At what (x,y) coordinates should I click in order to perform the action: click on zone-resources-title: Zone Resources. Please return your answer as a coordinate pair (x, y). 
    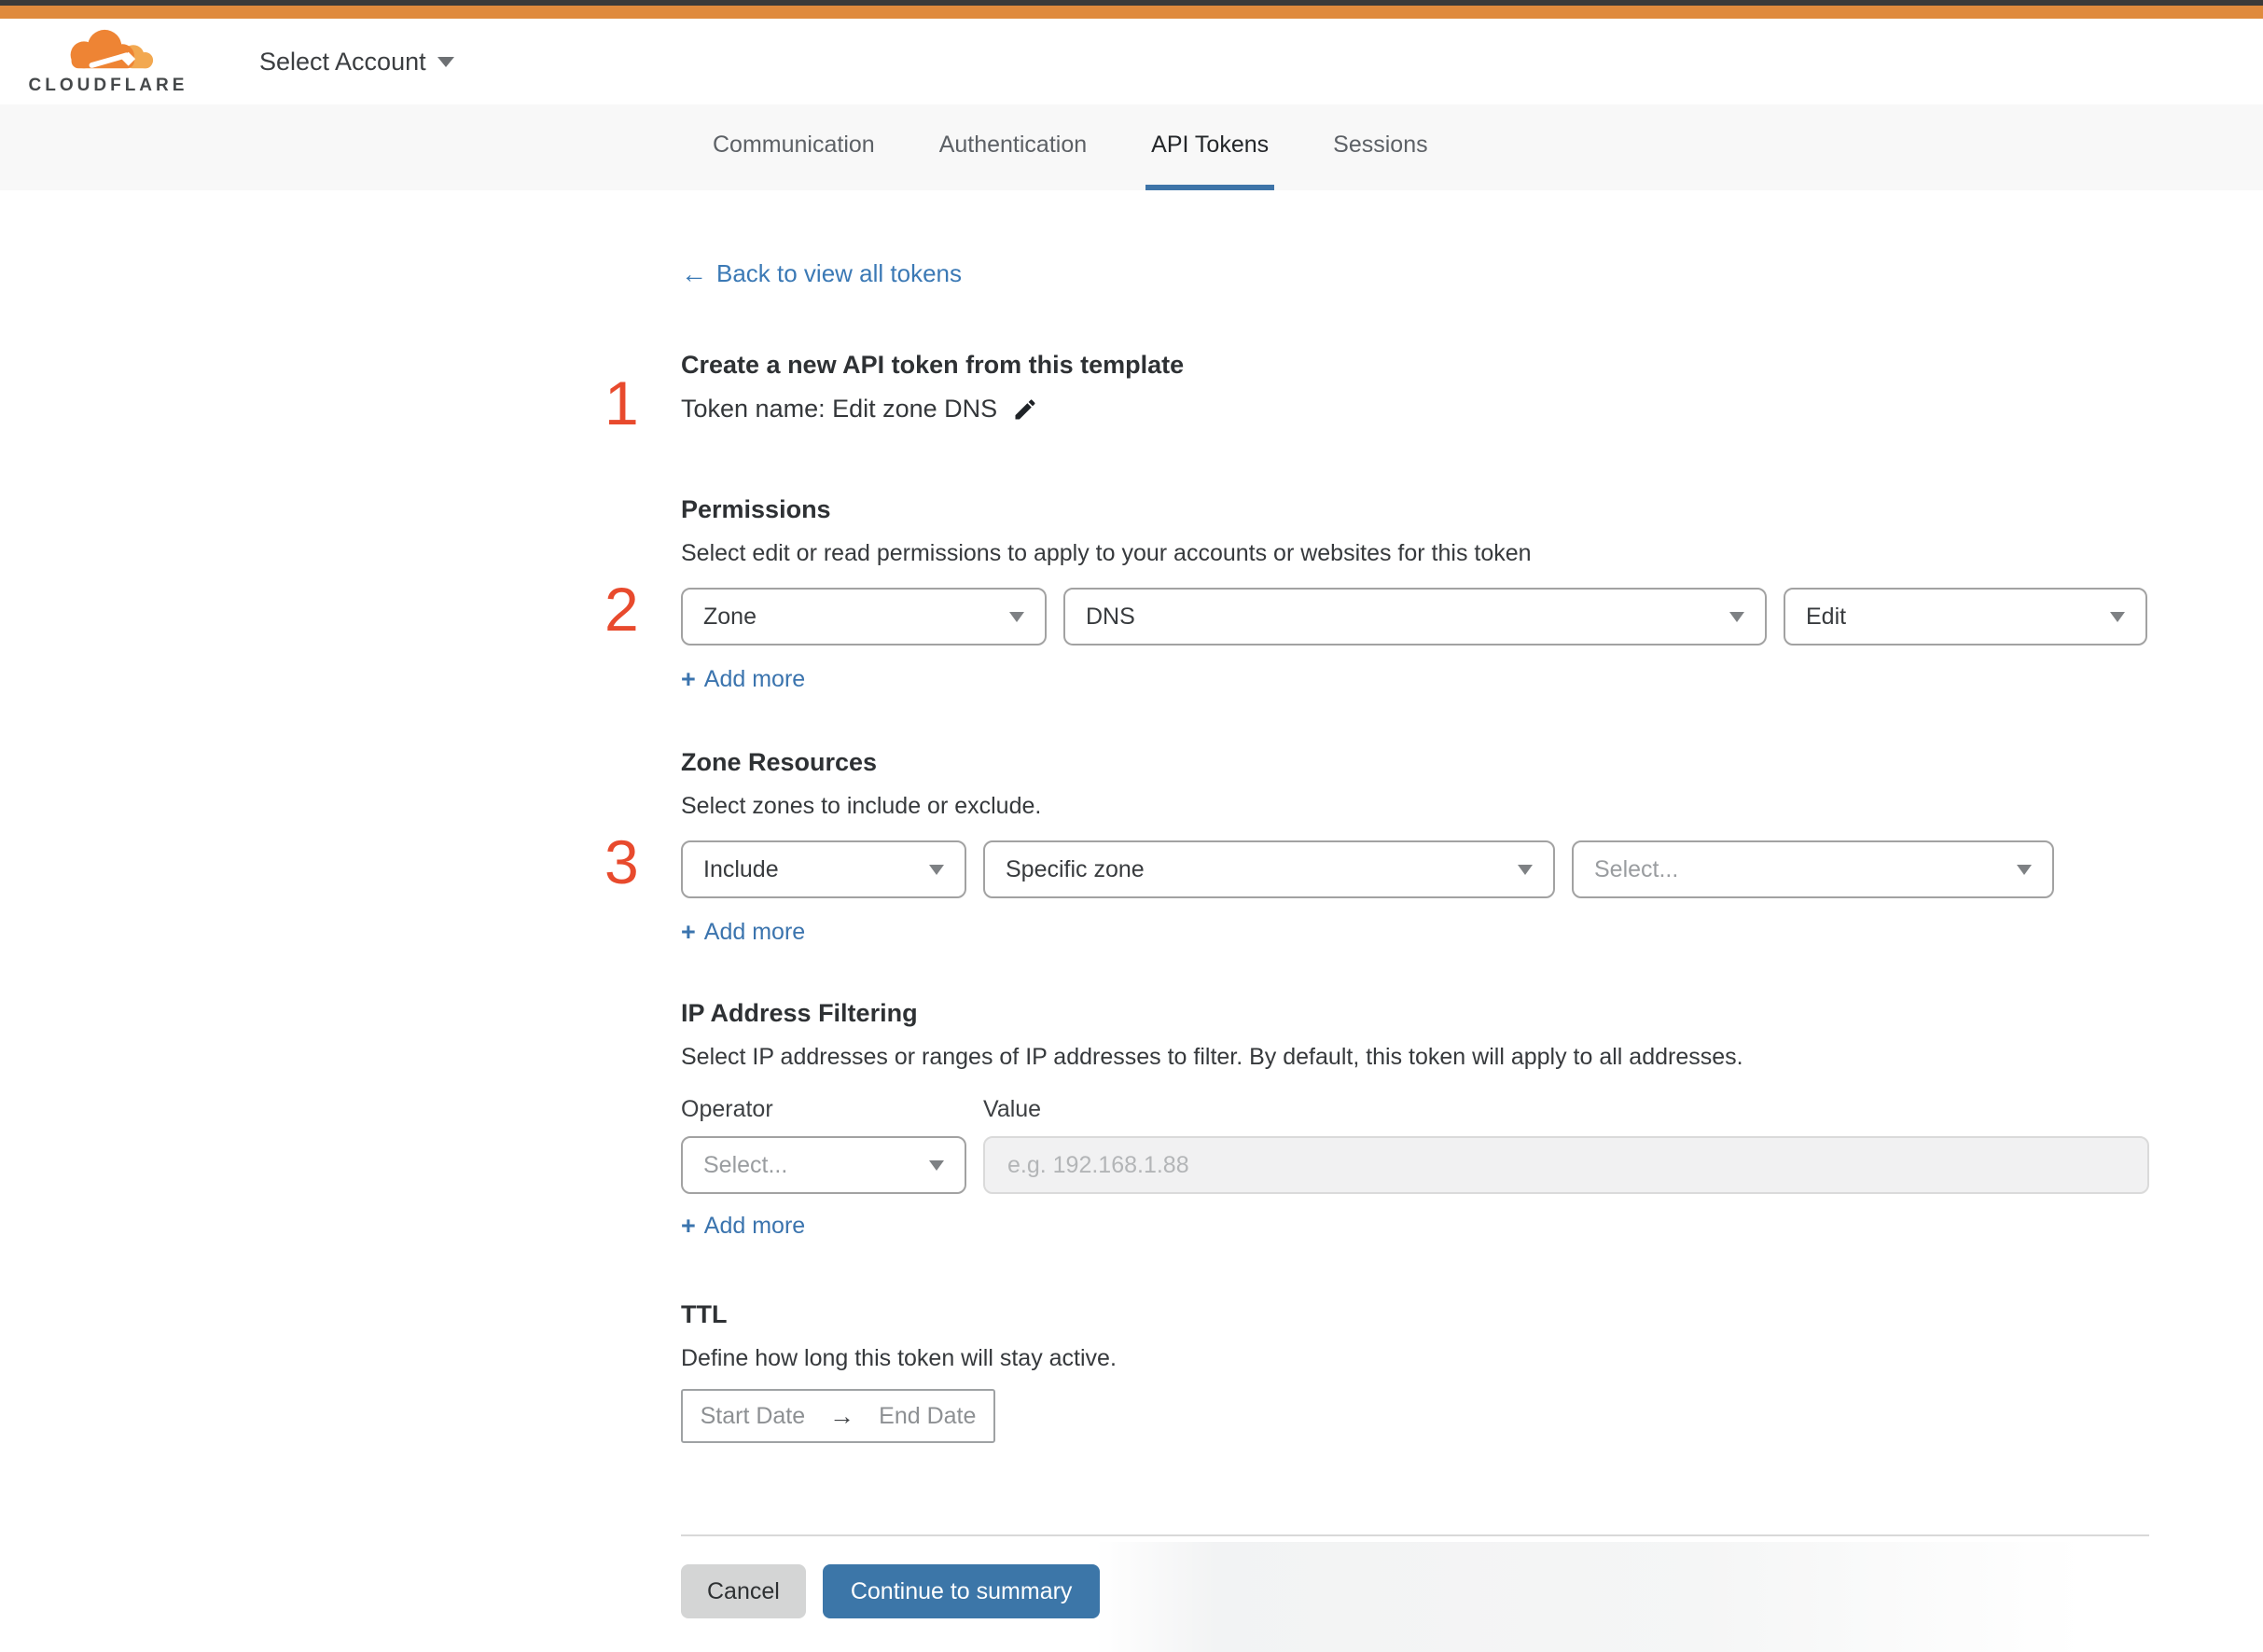
    Looking at the image, I should click on (779, 762).